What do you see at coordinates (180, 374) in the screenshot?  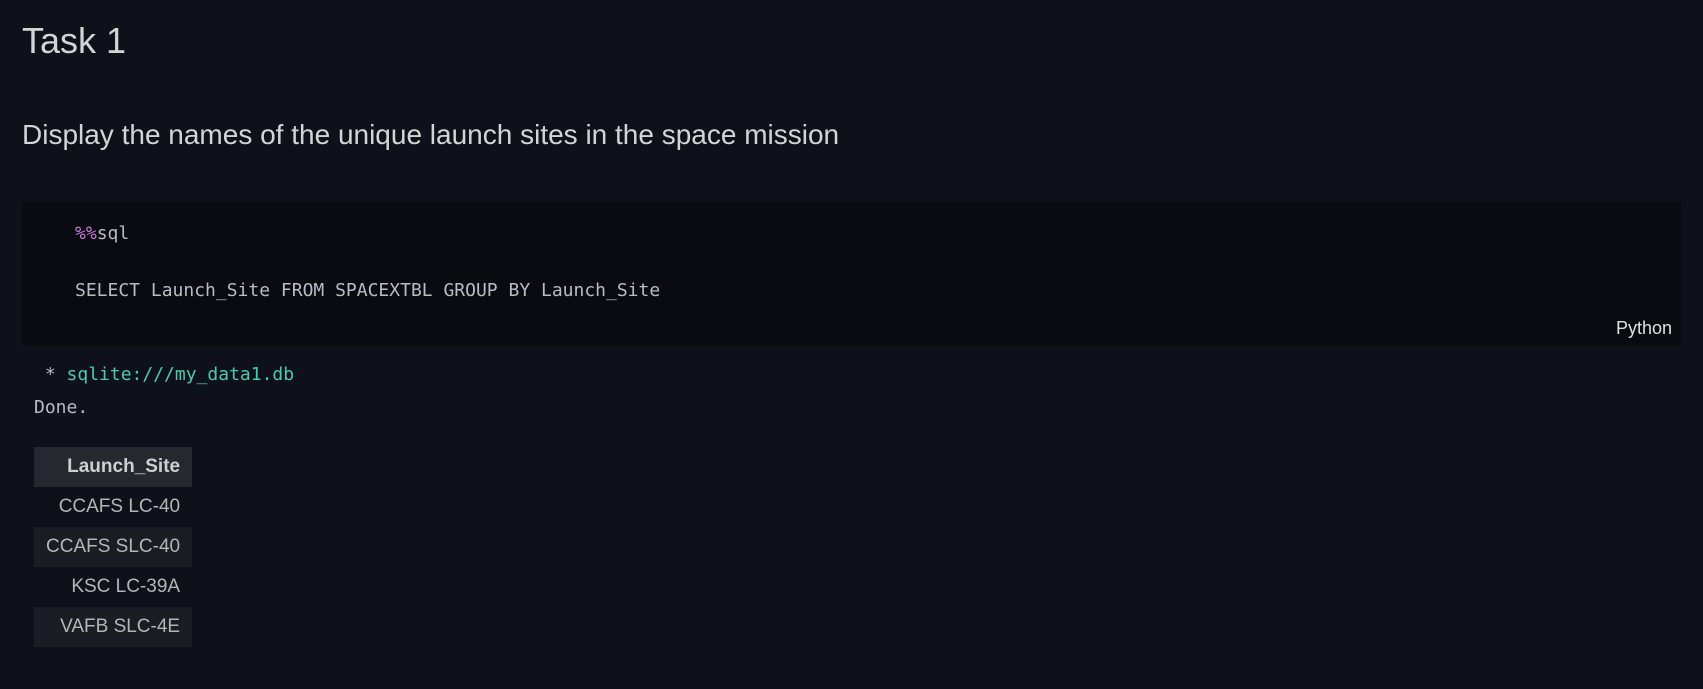 I see `connection-string: sqlite:///my_data1.db` at bounding box center [180, 374].